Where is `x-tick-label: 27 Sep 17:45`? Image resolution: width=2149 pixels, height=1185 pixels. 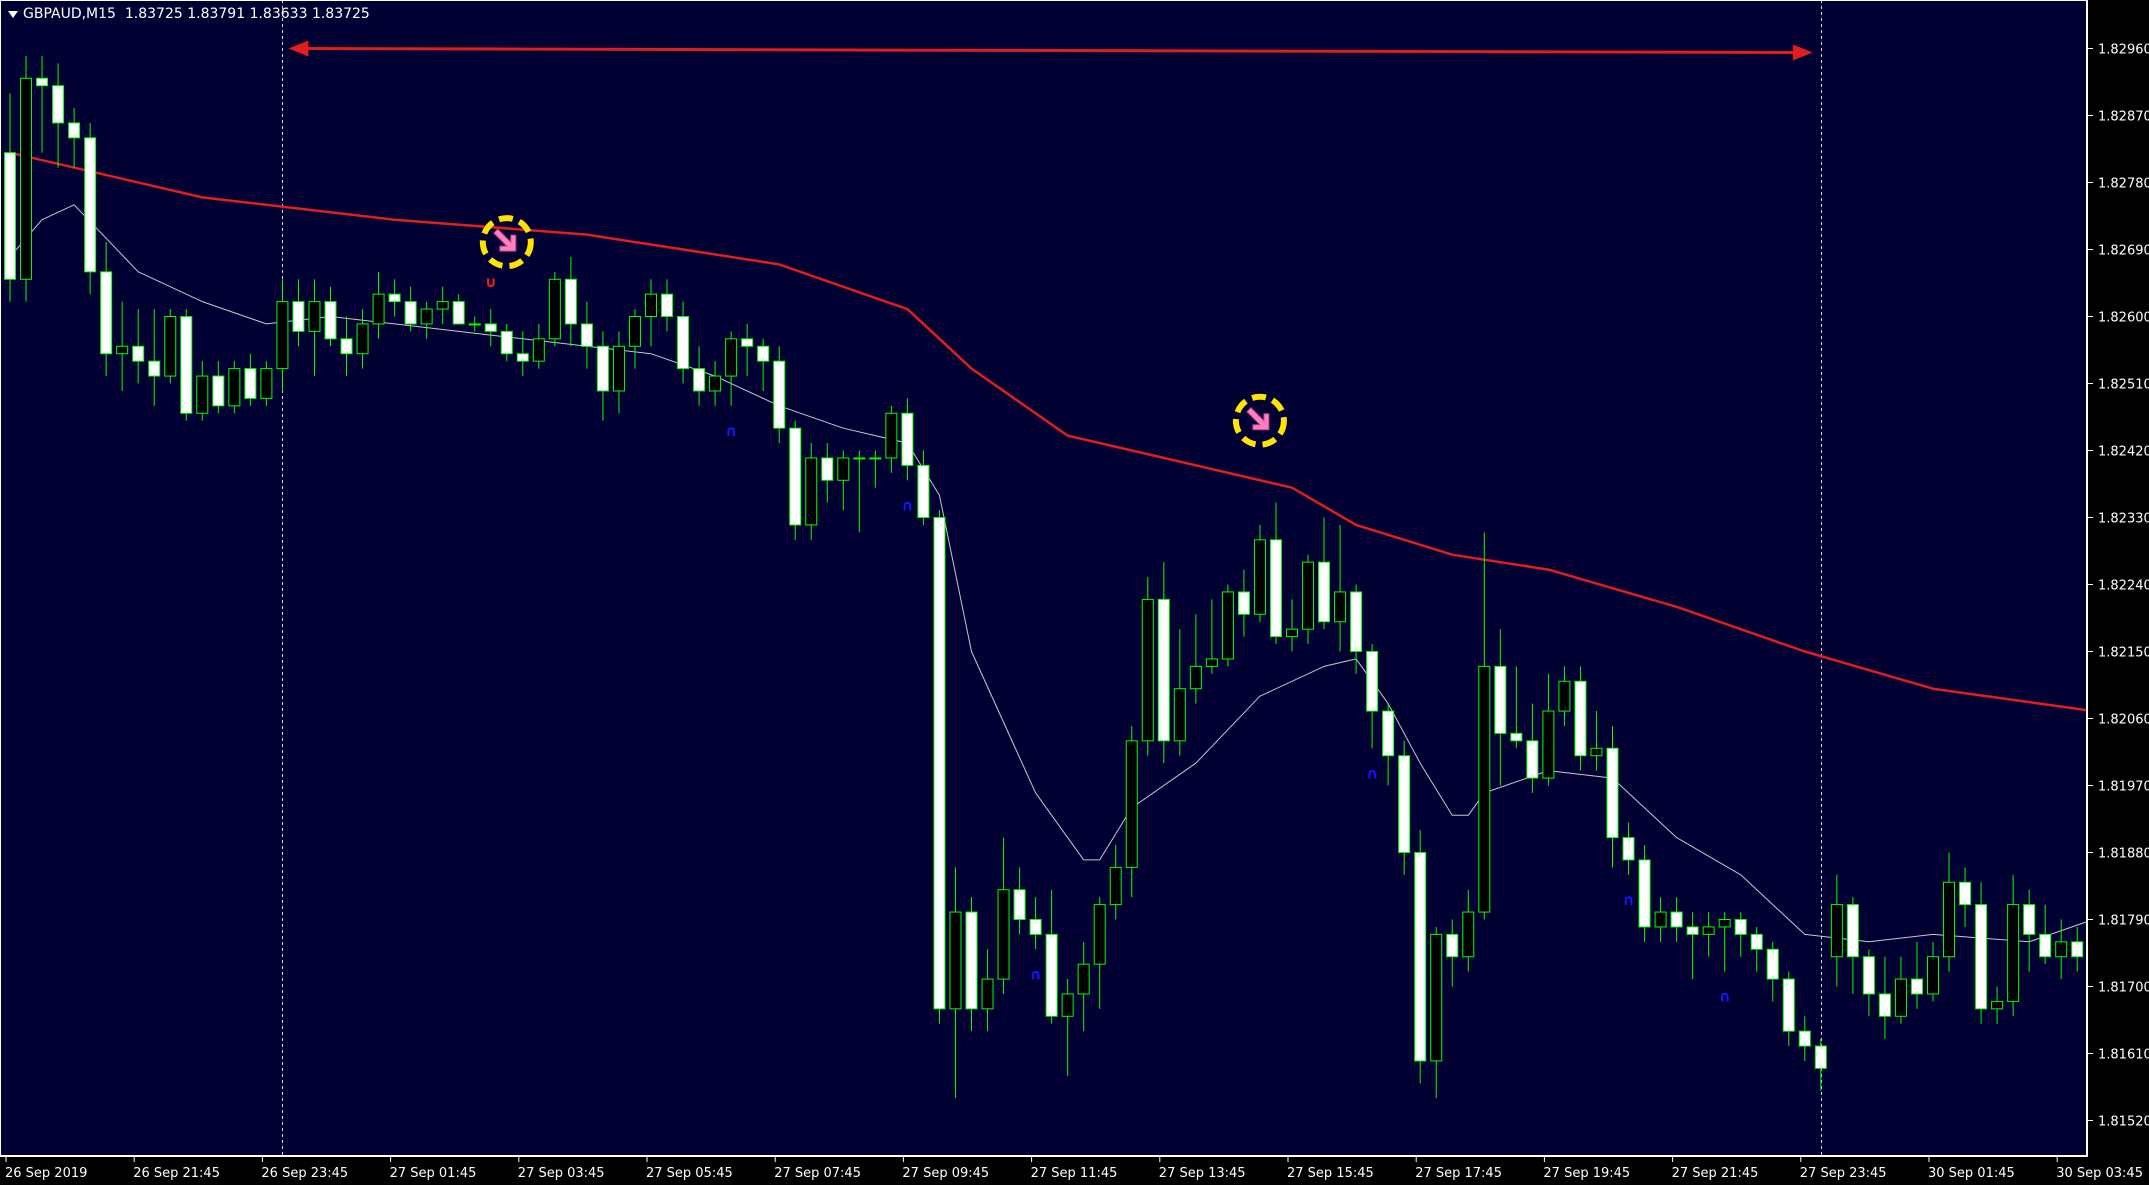 x-tick-label: 27 Sep 17:45 is located at coordinates (1458, 1173).